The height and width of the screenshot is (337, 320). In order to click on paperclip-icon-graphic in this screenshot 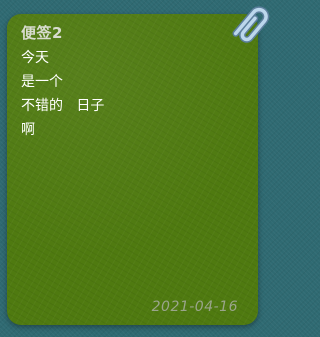, I will do `click(251, 24)`.